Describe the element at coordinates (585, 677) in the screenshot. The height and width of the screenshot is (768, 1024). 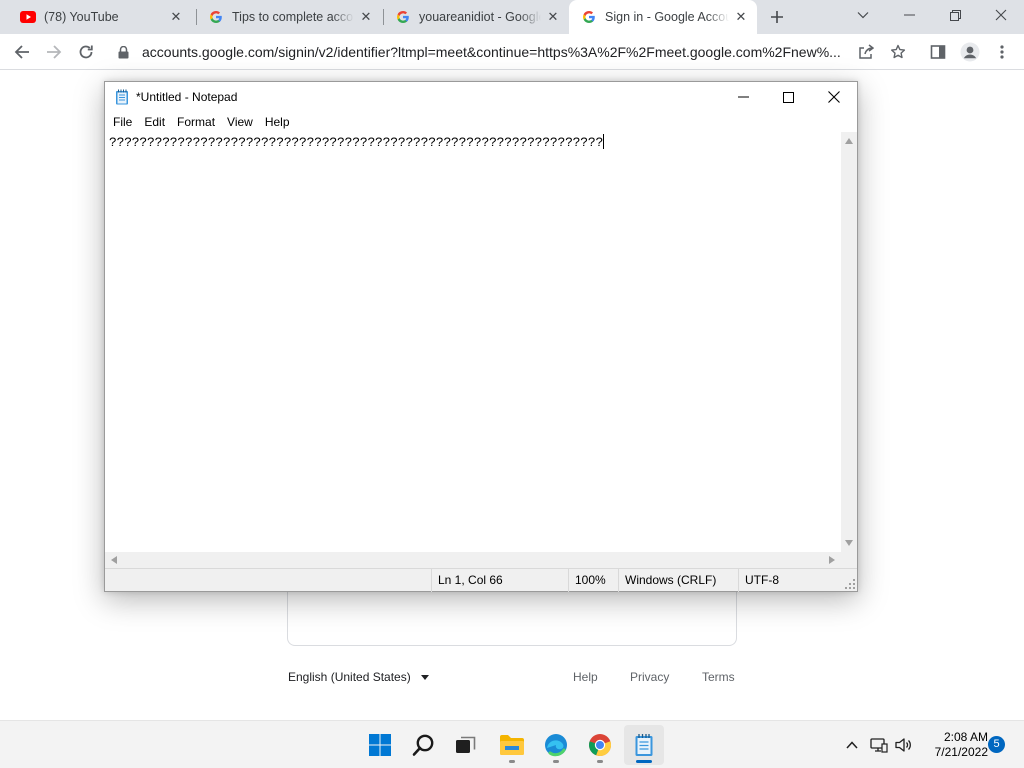
I see `help-link: Help` at that location.